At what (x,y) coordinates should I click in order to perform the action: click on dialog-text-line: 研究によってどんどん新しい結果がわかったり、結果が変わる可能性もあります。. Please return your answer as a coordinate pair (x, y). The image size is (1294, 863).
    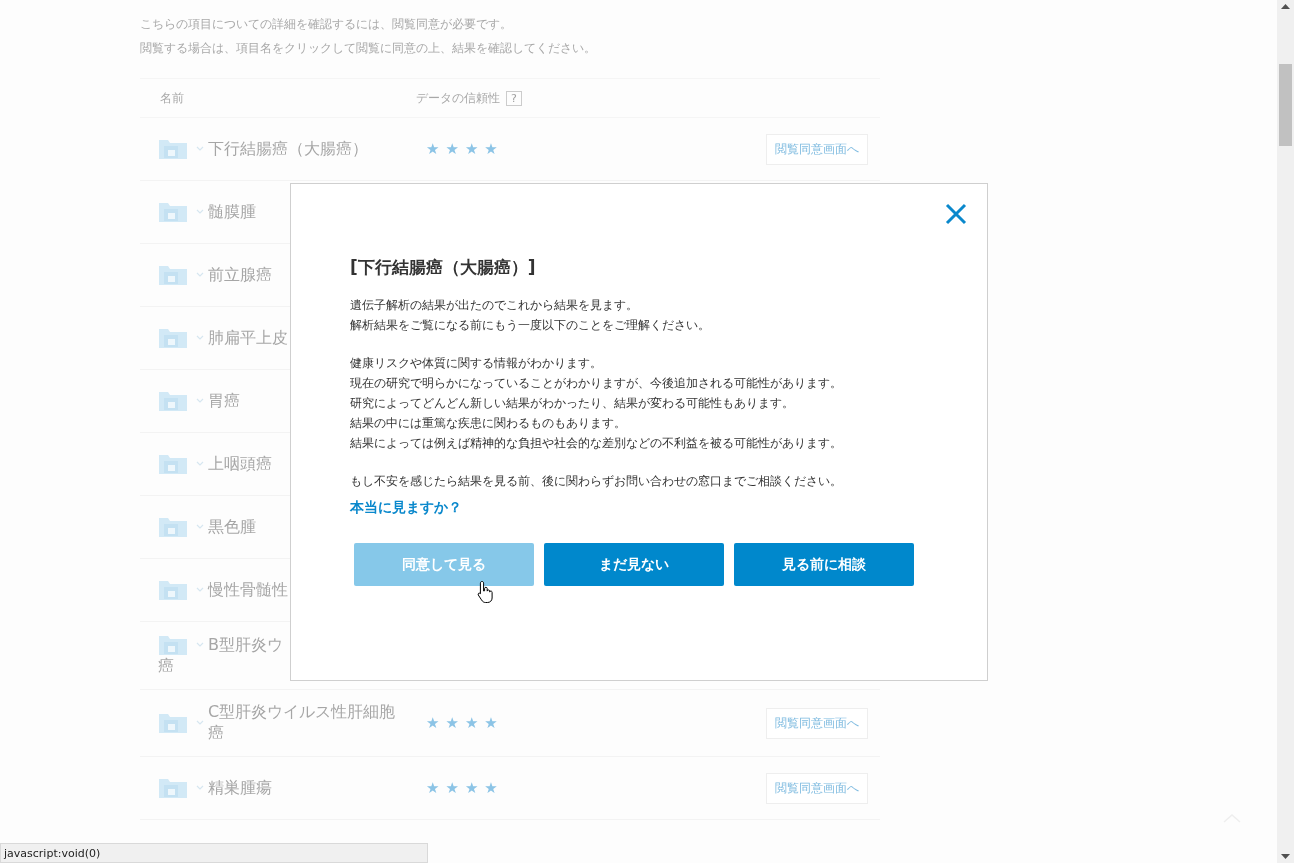
    Looking at the image, I should click on (572, 403).